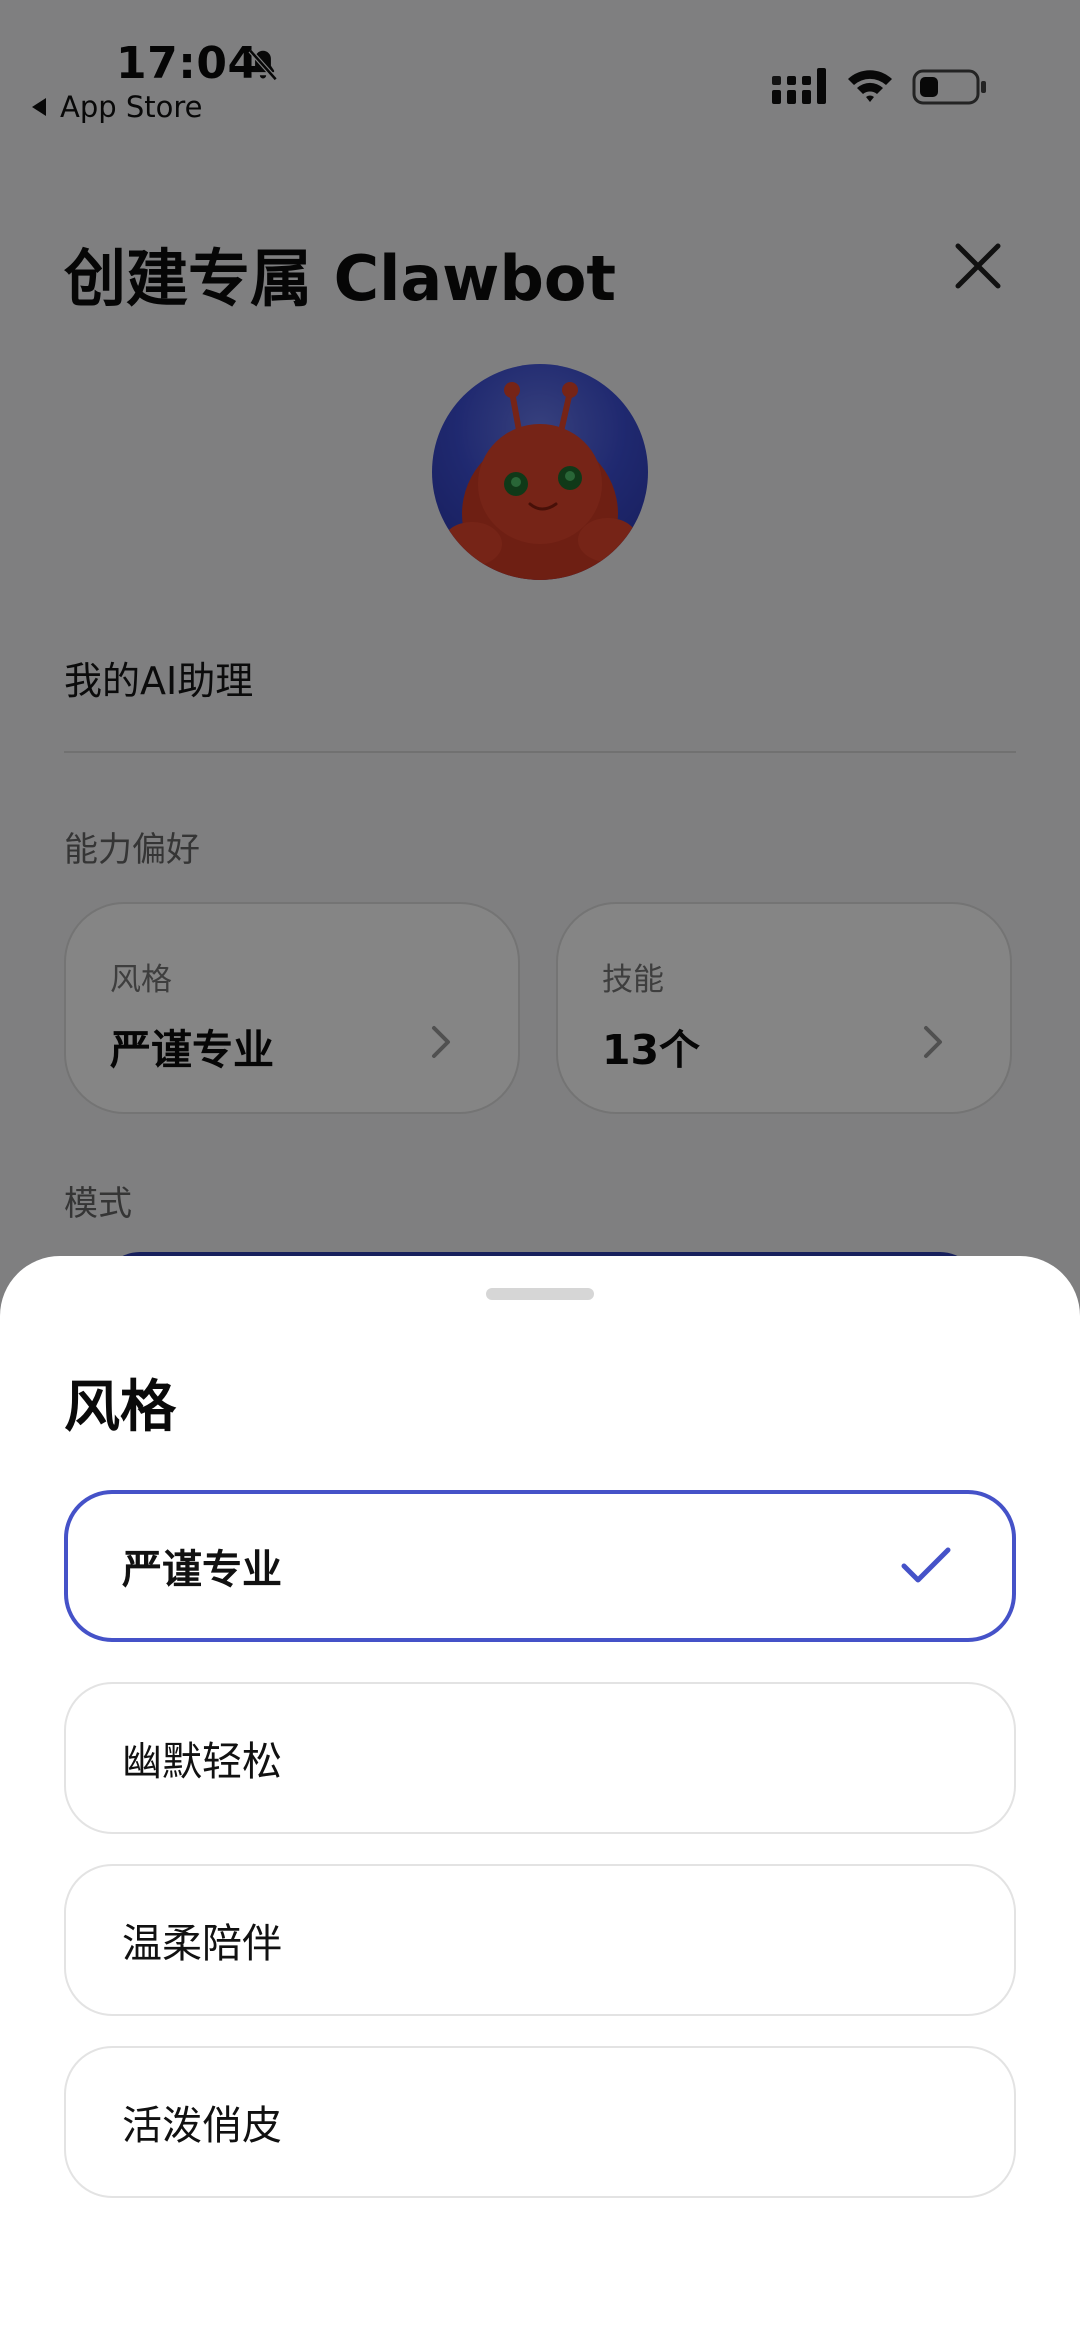 The image size is (1080, 2348). Describe the element at coordinates (540, 1758) in the screenshot. I see `style-option-humorous: 幽默轻松` at that location.